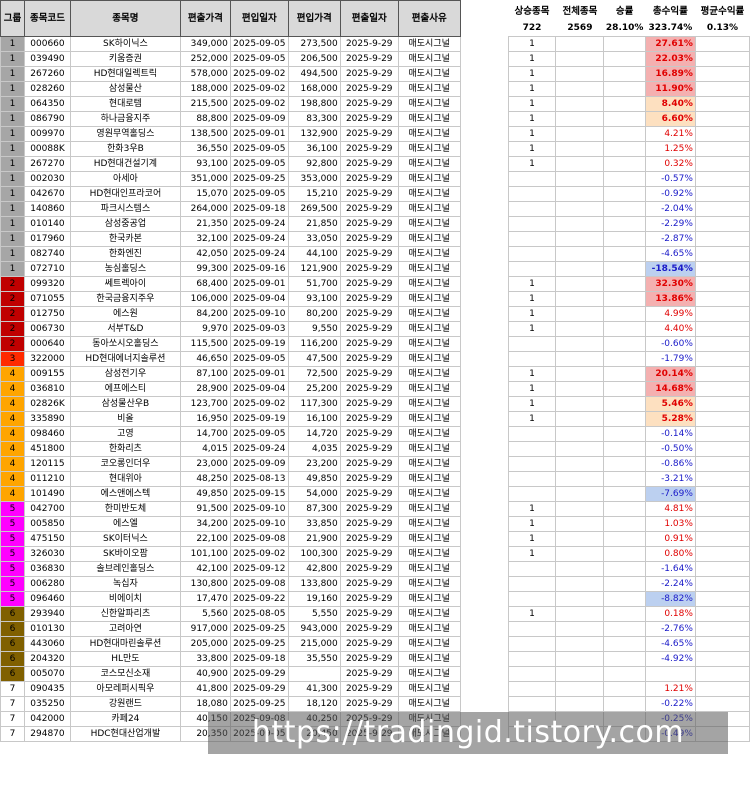 The width and height of the screenshot is (750, 805). Describe the element at coordinates (47, 269) in the screenshot. I see `code-cell: 072710` at that location.